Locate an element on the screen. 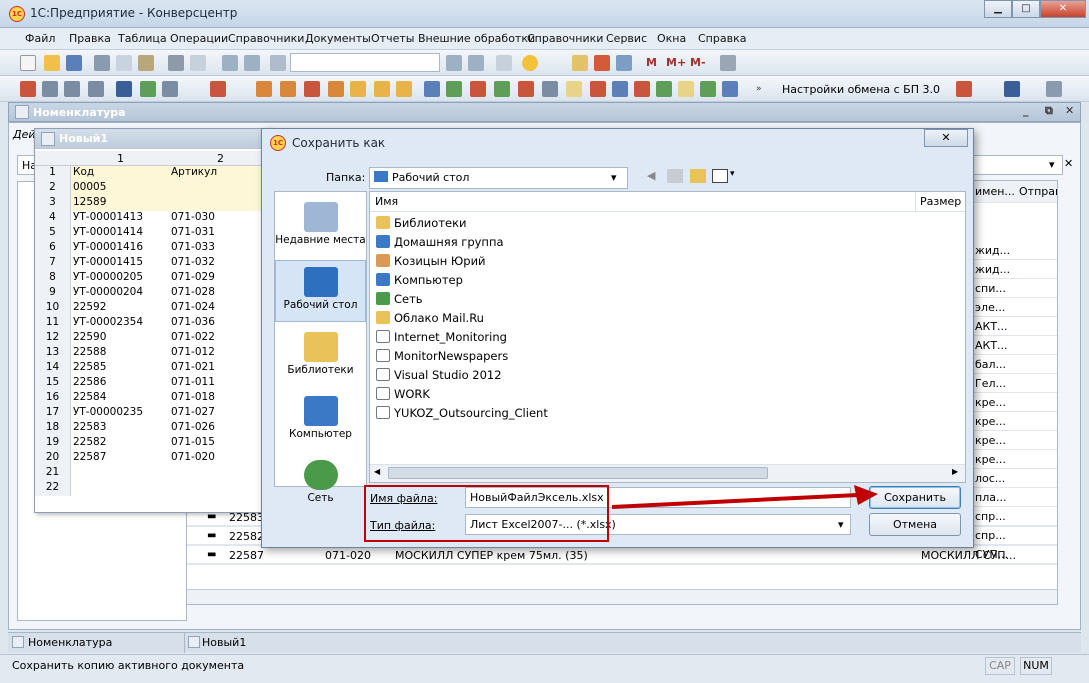 This screenshot has height=683, width=1089. place-recent: Недавние места is located at coordinates (320, 227).